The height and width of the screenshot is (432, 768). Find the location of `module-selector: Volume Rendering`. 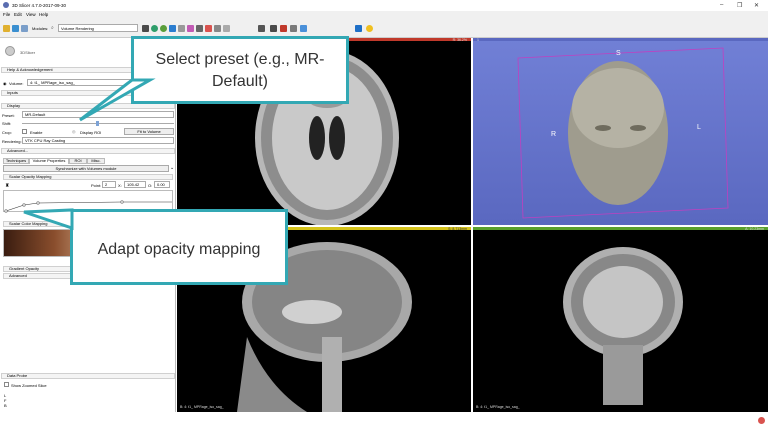

module-selector: Volume Rendering is located at coordinates (98, 28).